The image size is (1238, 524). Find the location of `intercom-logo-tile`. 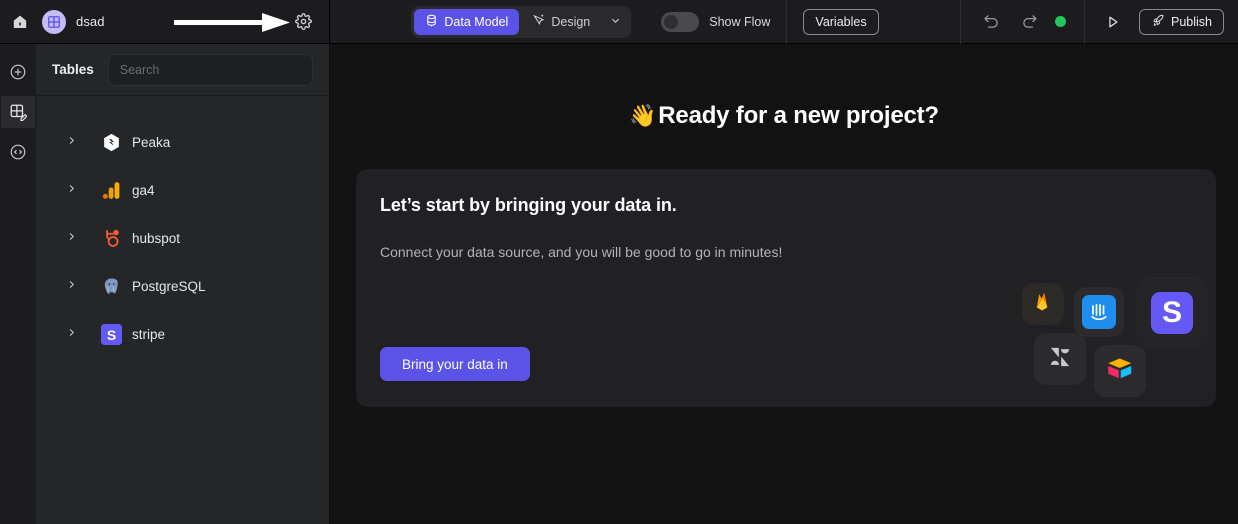

intercom-logo-tile is located at coordinates (1099, 312).